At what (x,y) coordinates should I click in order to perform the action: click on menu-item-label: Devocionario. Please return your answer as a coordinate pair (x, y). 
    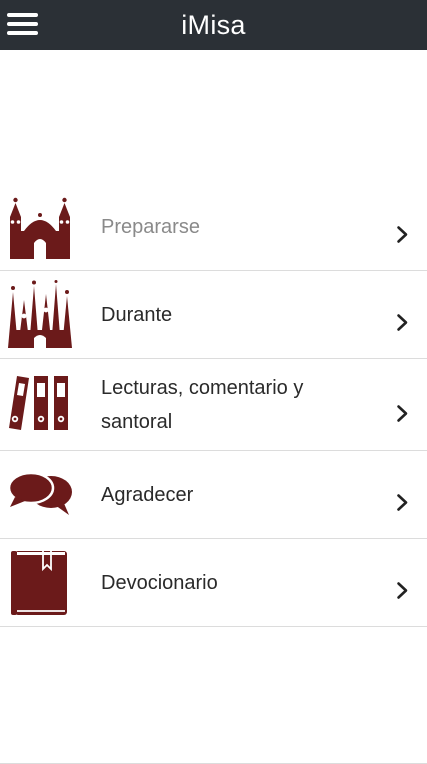
    Looking at the image, I should click on (159, 583).